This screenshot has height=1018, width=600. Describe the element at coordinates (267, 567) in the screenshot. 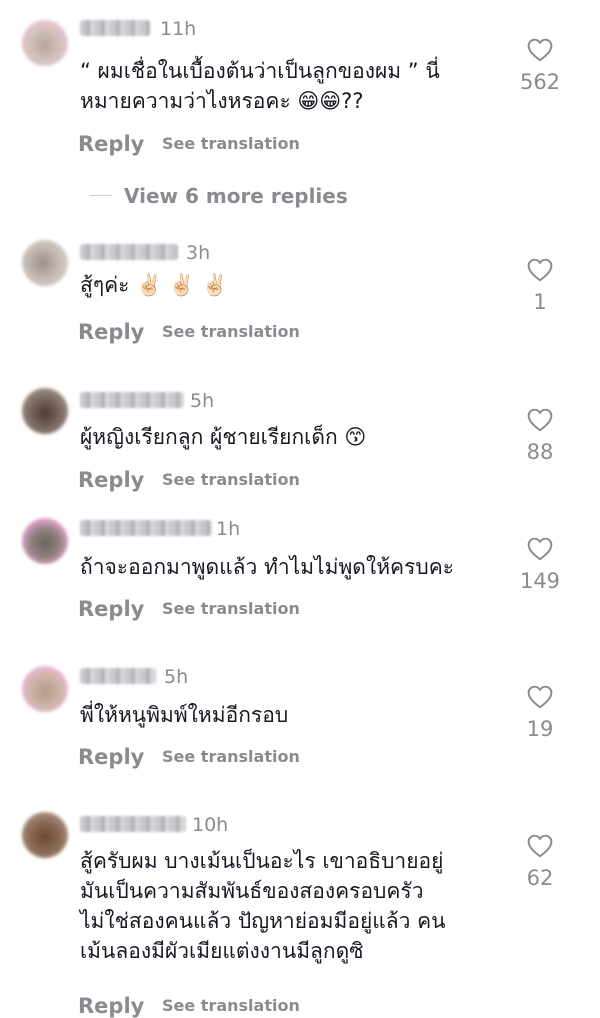

I see `comment-text: ถ้าจะออกมาพูดแล้ว ทำไมไม่พูดให้ครบคะ` at that location.